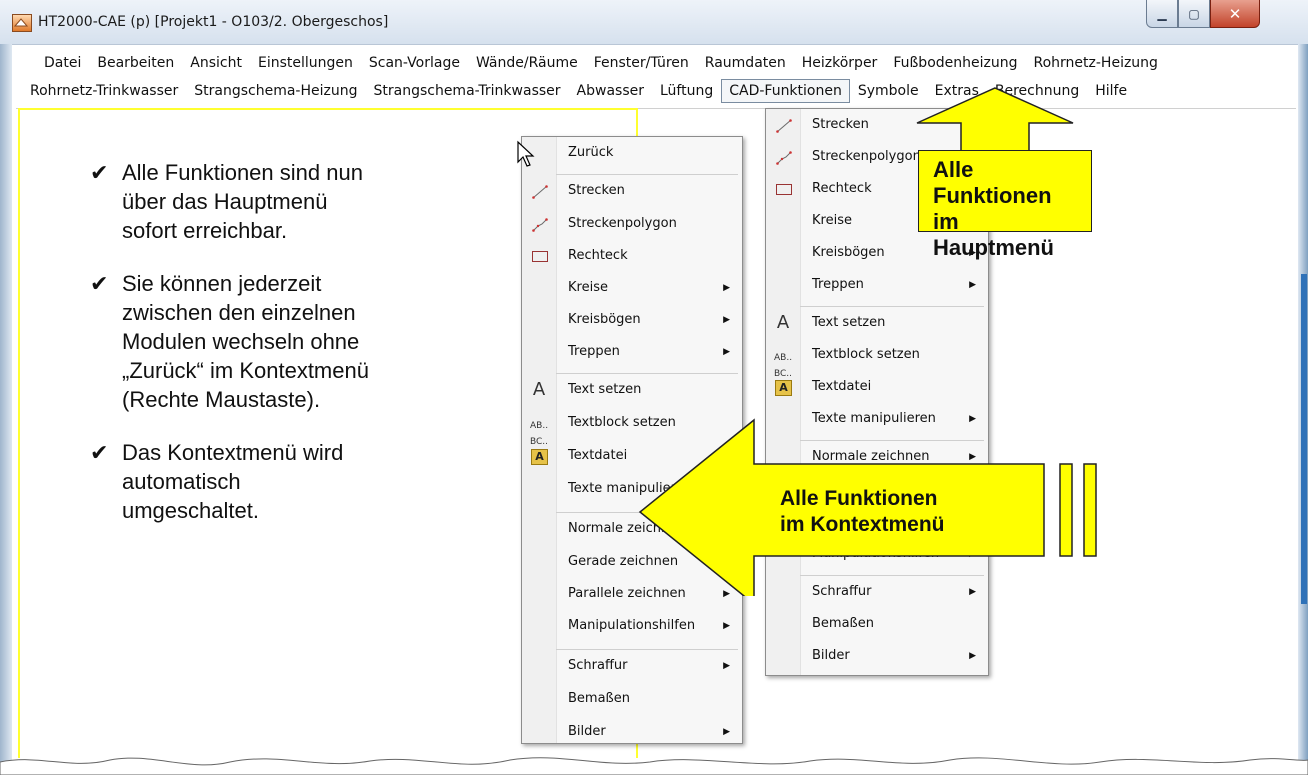  Describe the element at coordinates (1235, 14) in the screenshot. I see `close-button: ✕` at that location.